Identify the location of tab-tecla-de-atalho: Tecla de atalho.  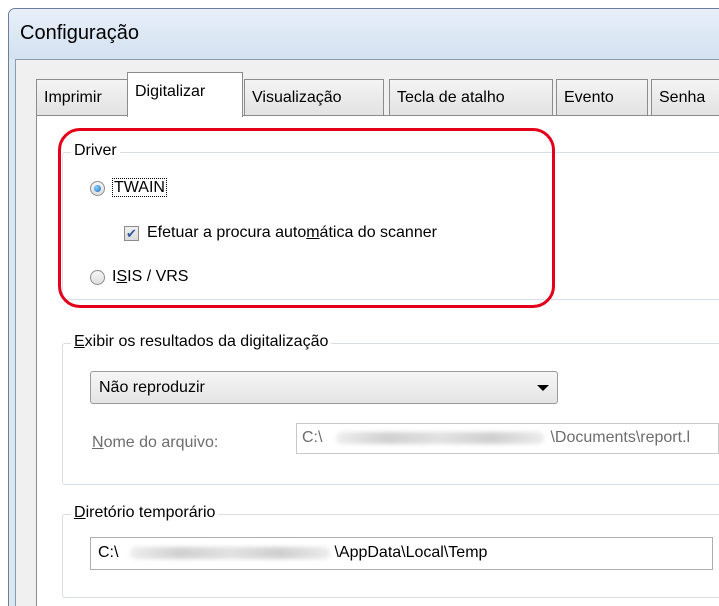
(471, 97).